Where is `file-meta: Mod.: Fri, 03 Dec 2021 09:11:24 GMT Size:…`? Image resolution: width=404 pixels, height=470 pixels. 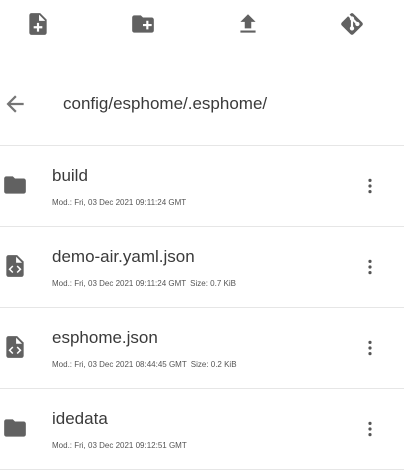
file-meta: Mod.: Fri, 03 Dec 2021 09:11:24 GMT Size:… is located at coordinates (144, 283).